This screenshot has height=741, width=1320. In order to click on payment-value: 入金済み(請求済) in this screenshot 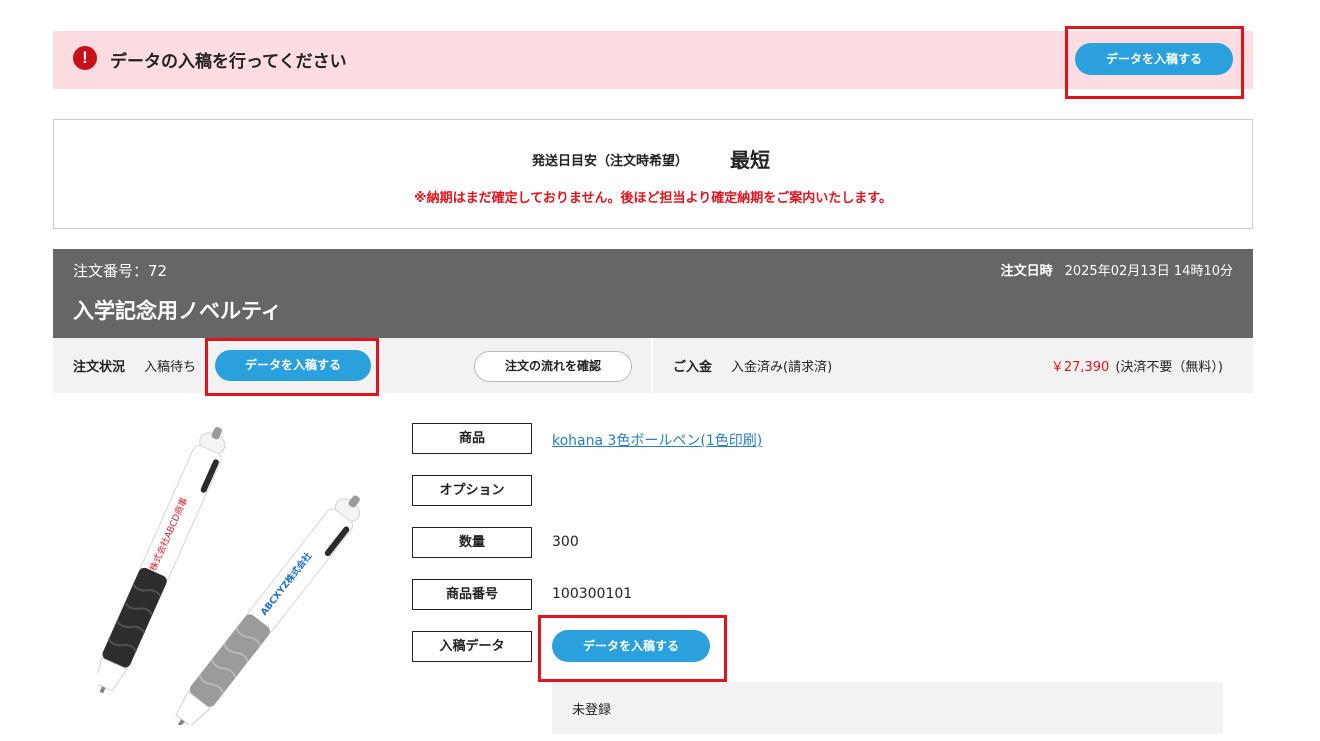, I will do `click(782, 367)`.